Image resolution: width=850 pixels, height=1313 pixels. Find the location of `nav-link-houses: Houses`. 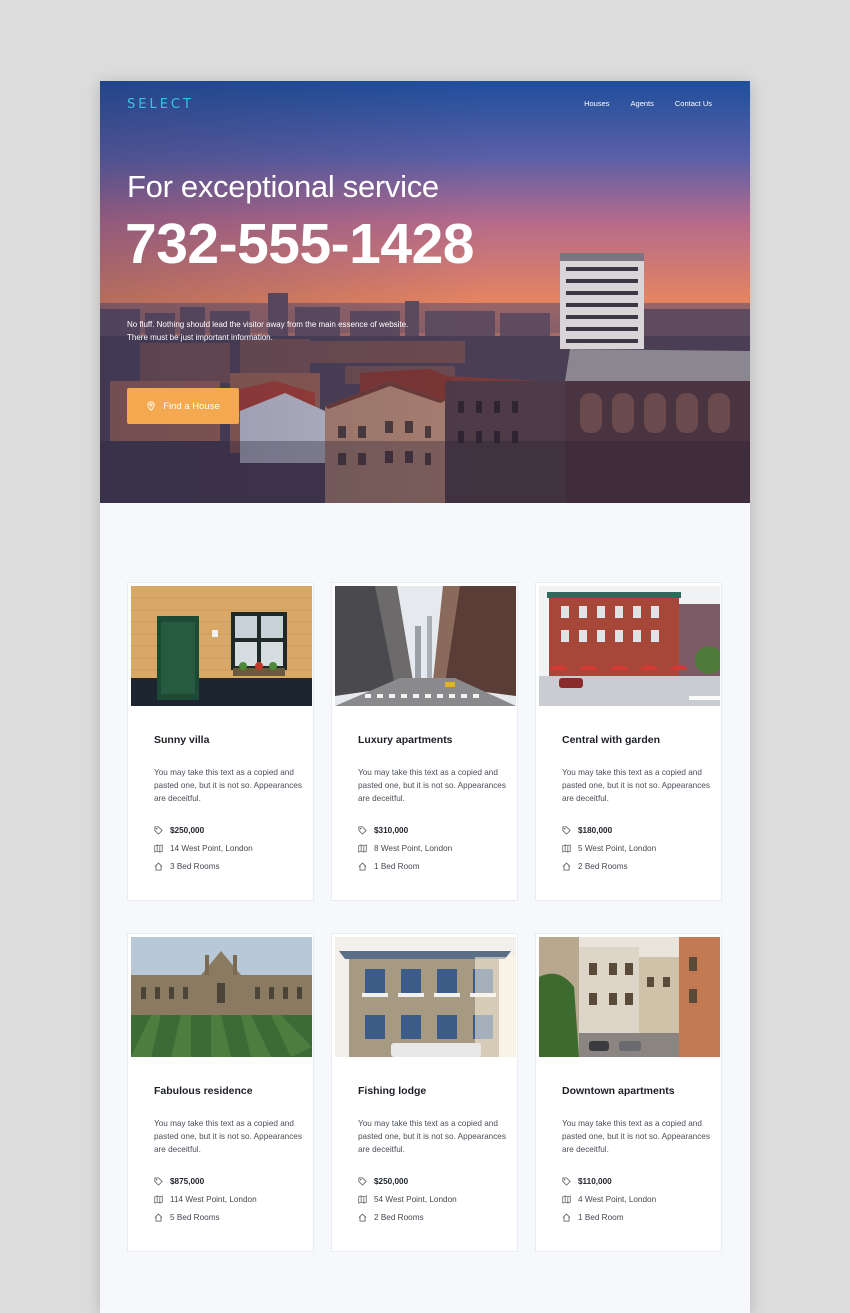

nav-link-houses: Houses is located at coordinates (596, 103).